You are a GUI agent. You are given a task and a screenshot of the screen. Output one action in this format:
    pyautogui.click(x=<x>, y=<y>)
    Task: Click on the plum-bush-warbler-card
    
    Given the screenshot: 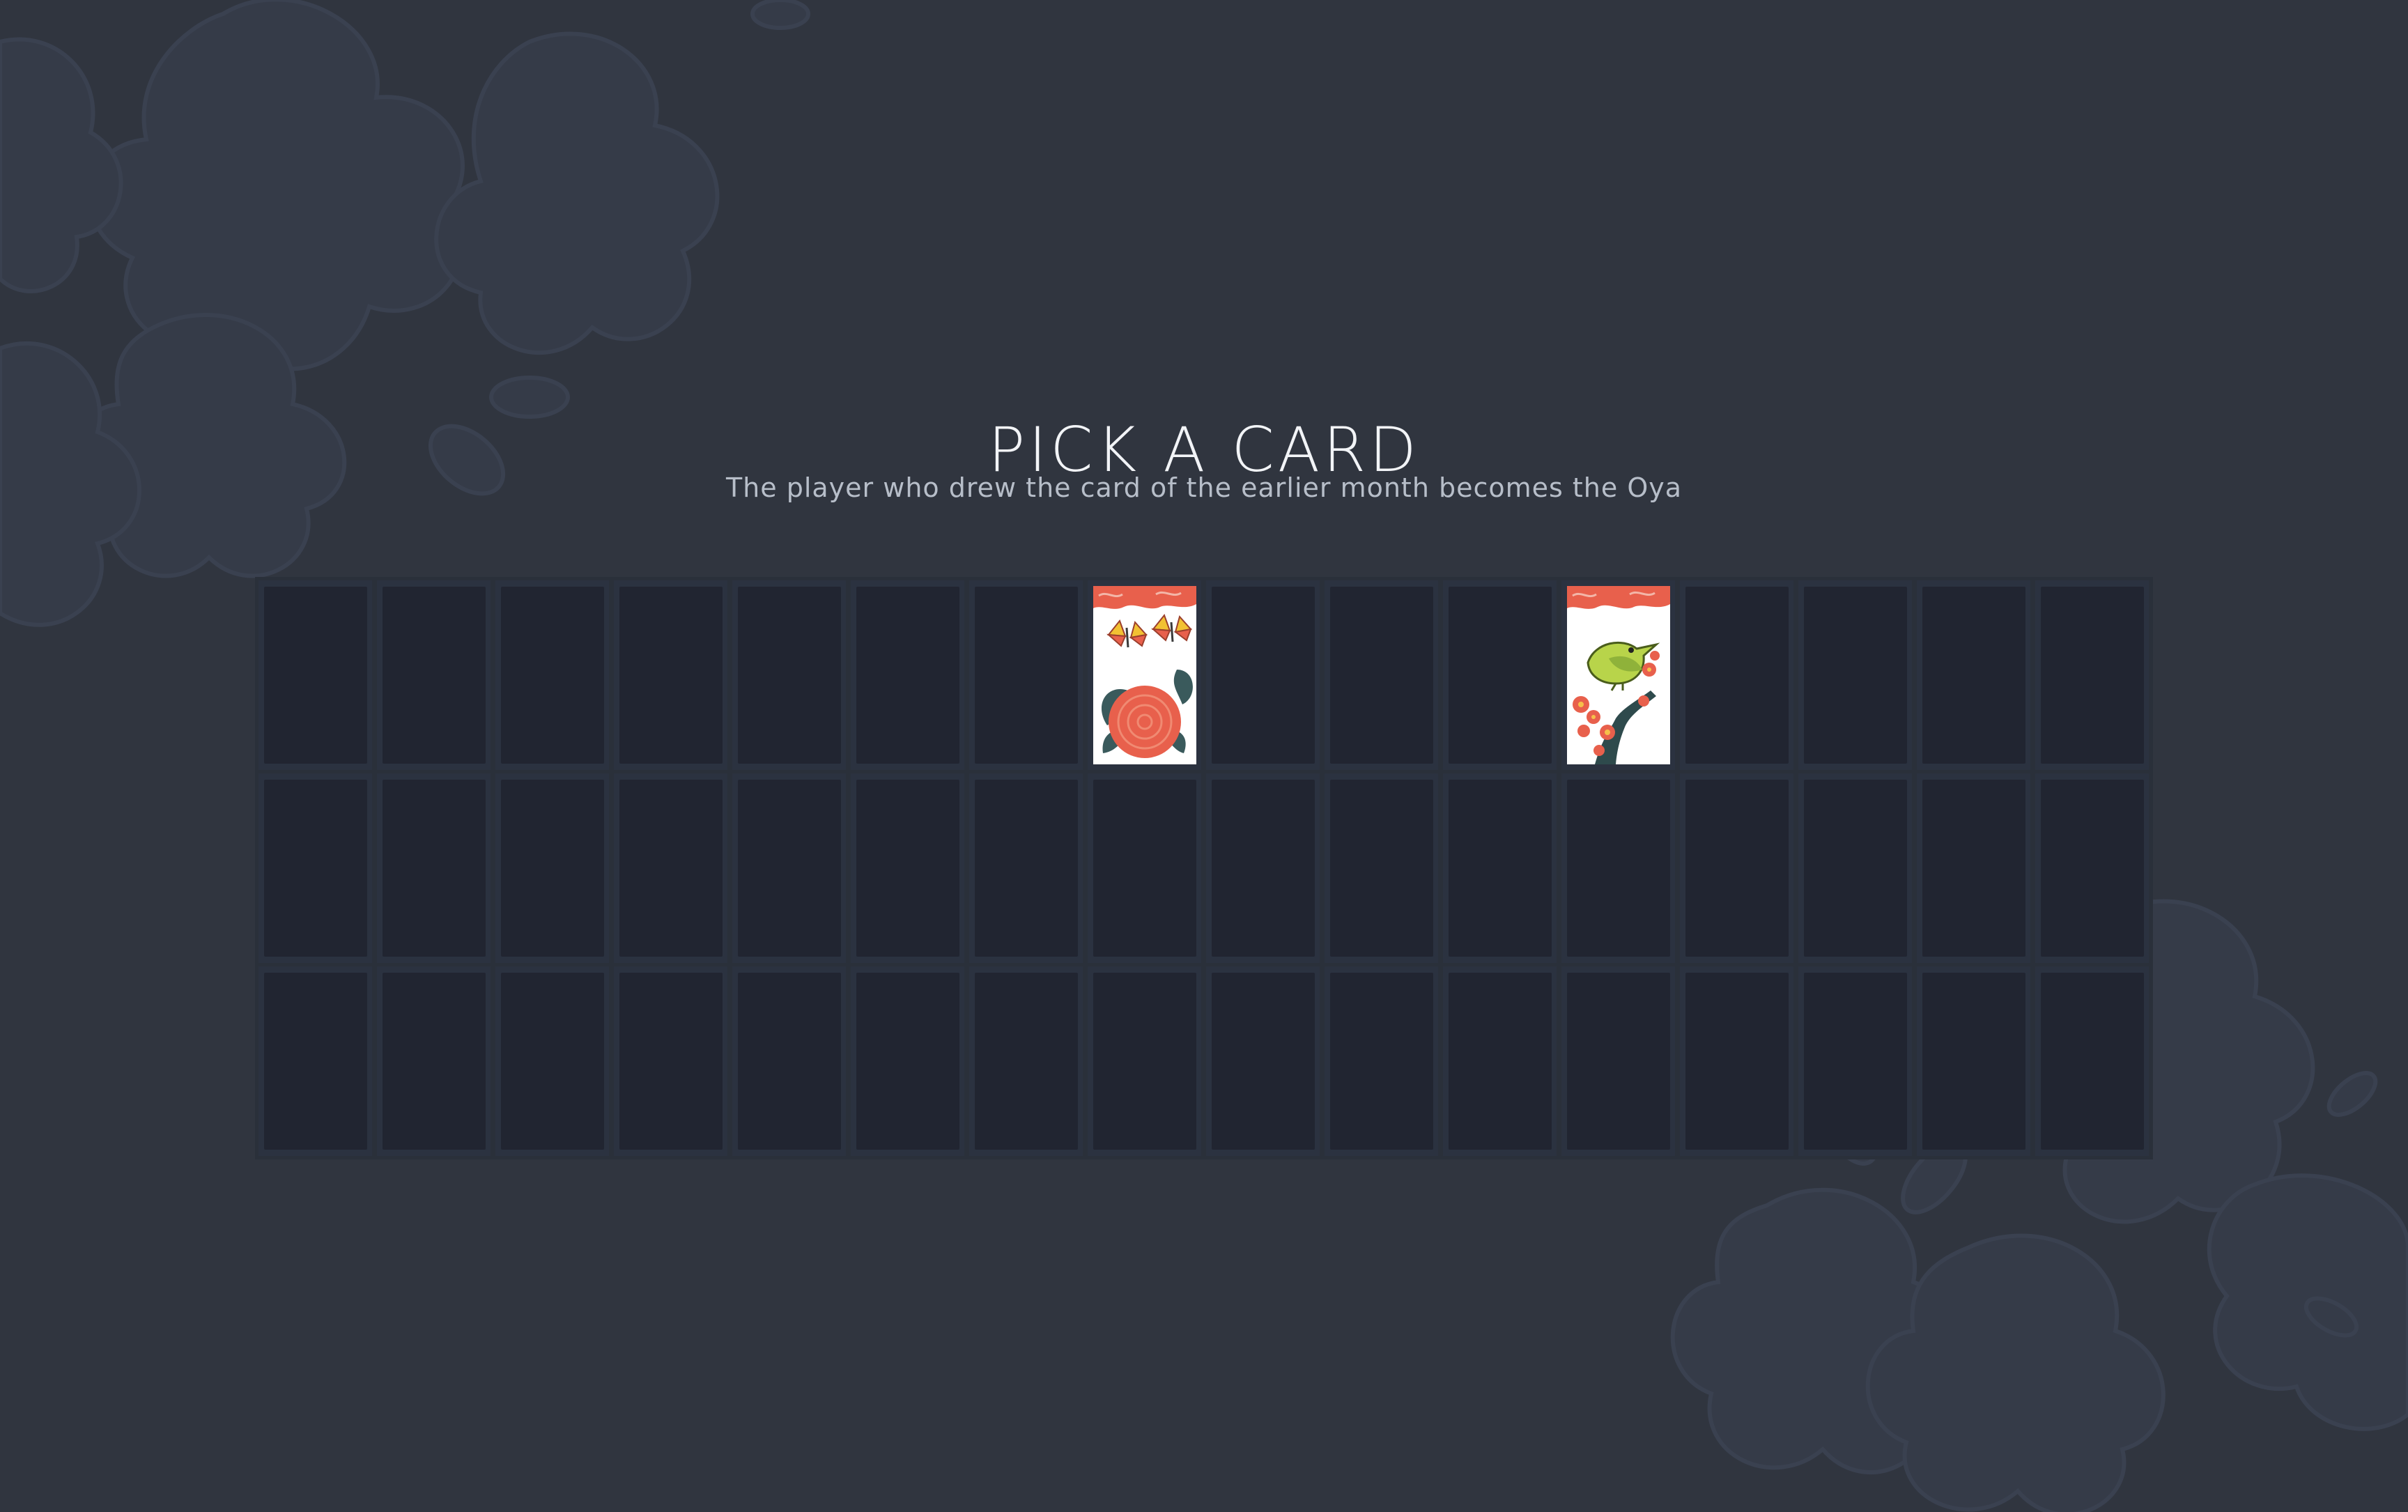 What is the action you would take?
    pyautogui.click(x=1618, y=675)
    